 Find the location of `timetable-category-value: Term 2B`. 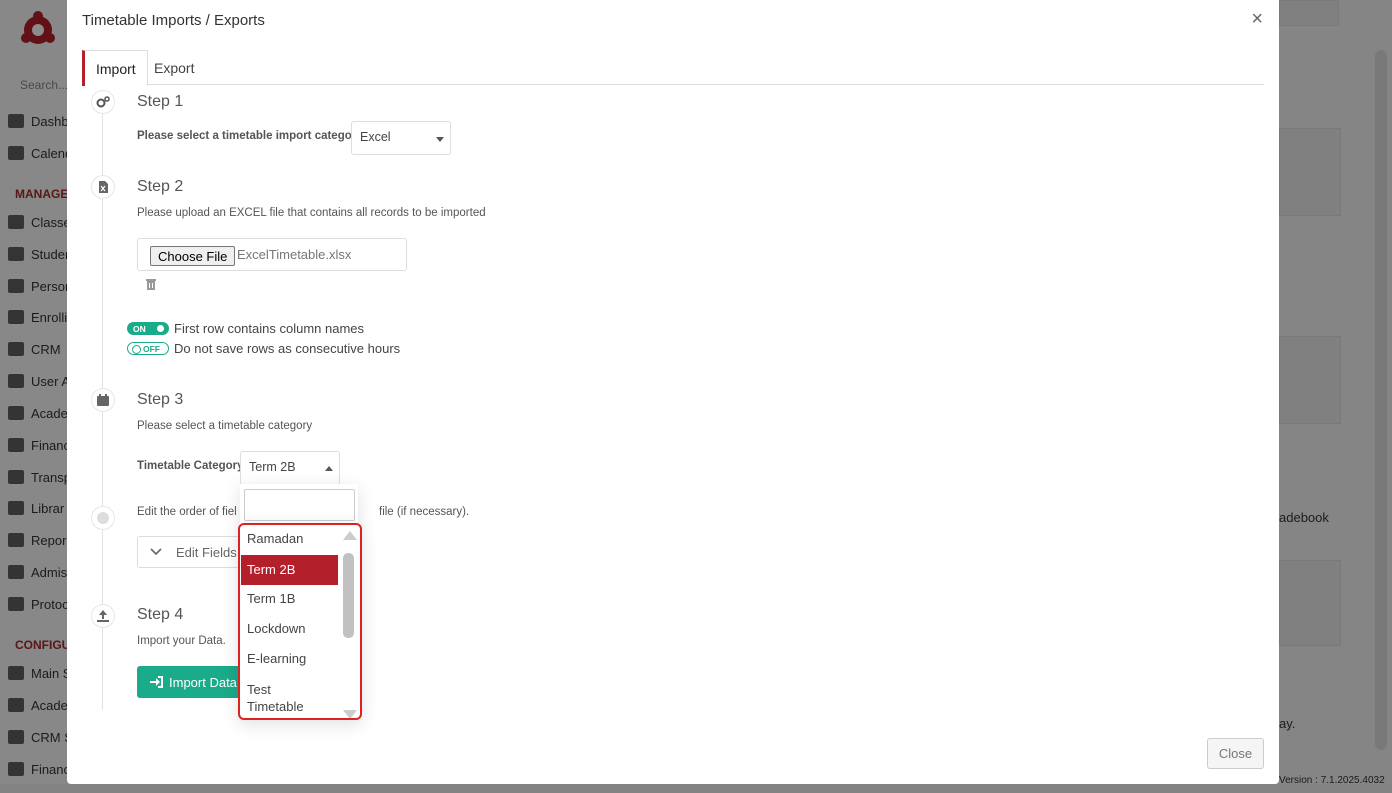

timetable-category-value: Term 2B is located at coordinates (272, 467).